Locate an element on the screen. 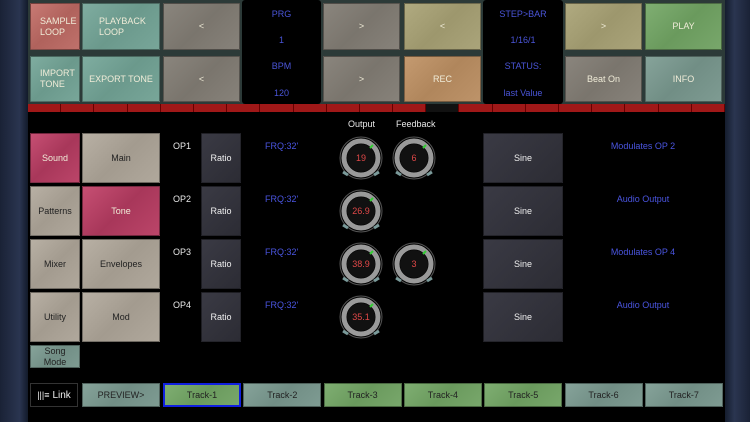  step-status-display: STEP>BAR 1/16/1 STATUS: last Value is located at coordinates (523, 52).